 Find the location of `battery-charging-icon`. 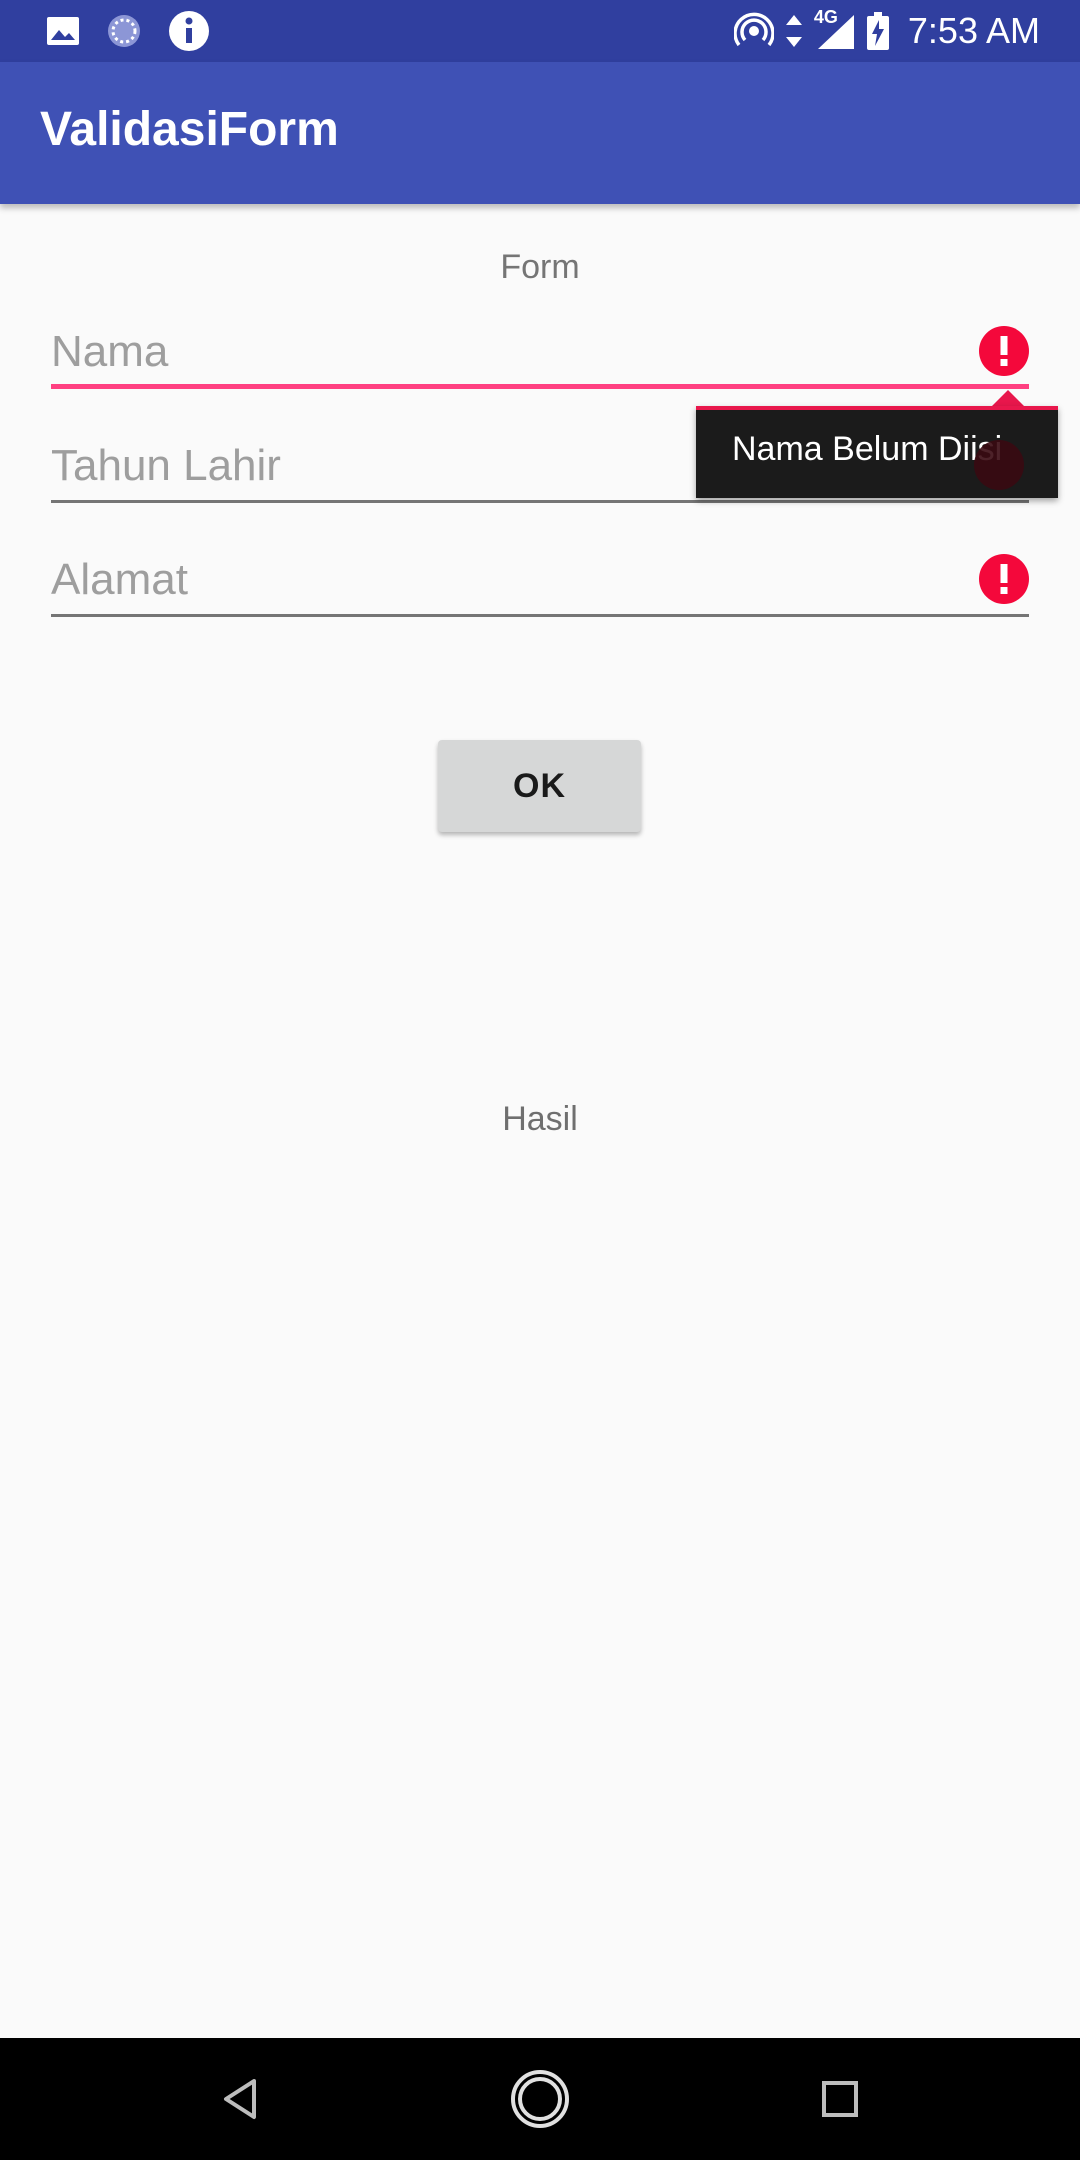

battery-charging-icon is located at coordinates (878, 31).